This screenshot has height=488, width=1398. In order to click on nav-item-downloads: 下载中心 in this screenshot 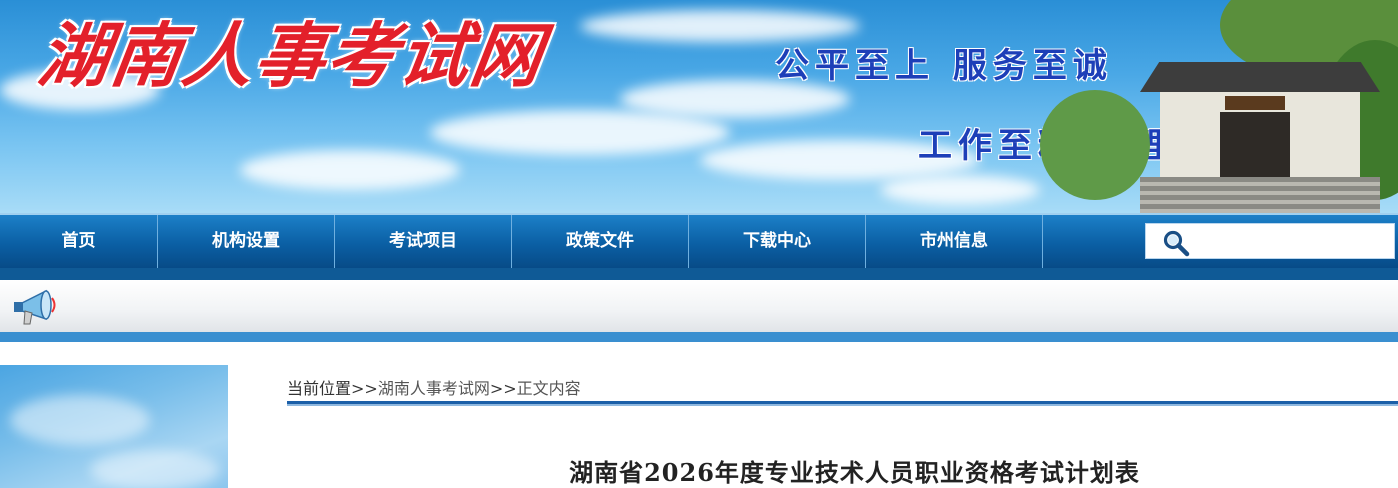, I will do `click(777, 241)`.